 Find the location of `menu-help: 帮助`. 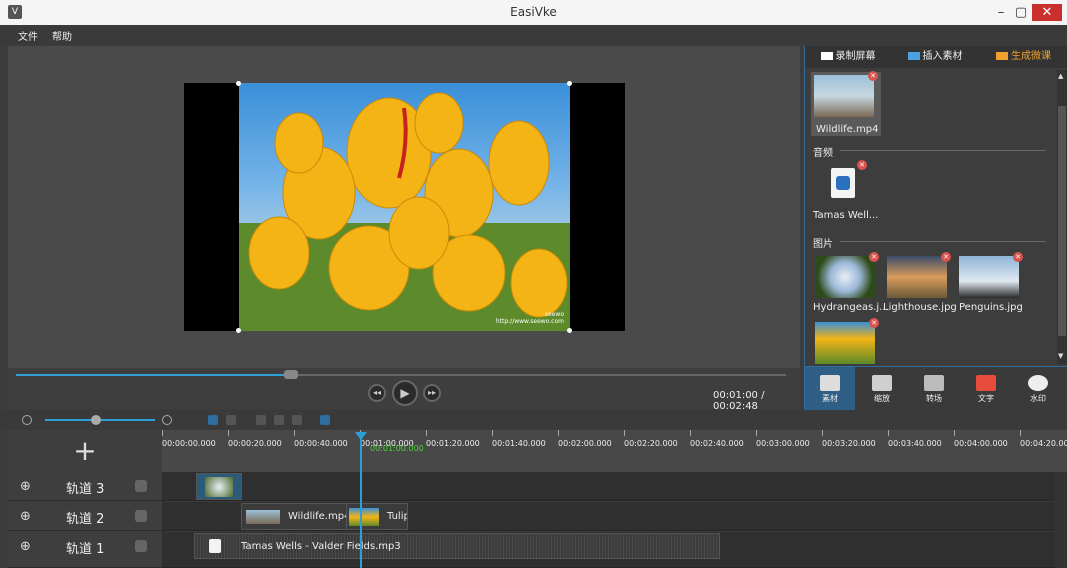

menu-help: 帮助 is located at coordinates (62, 35).